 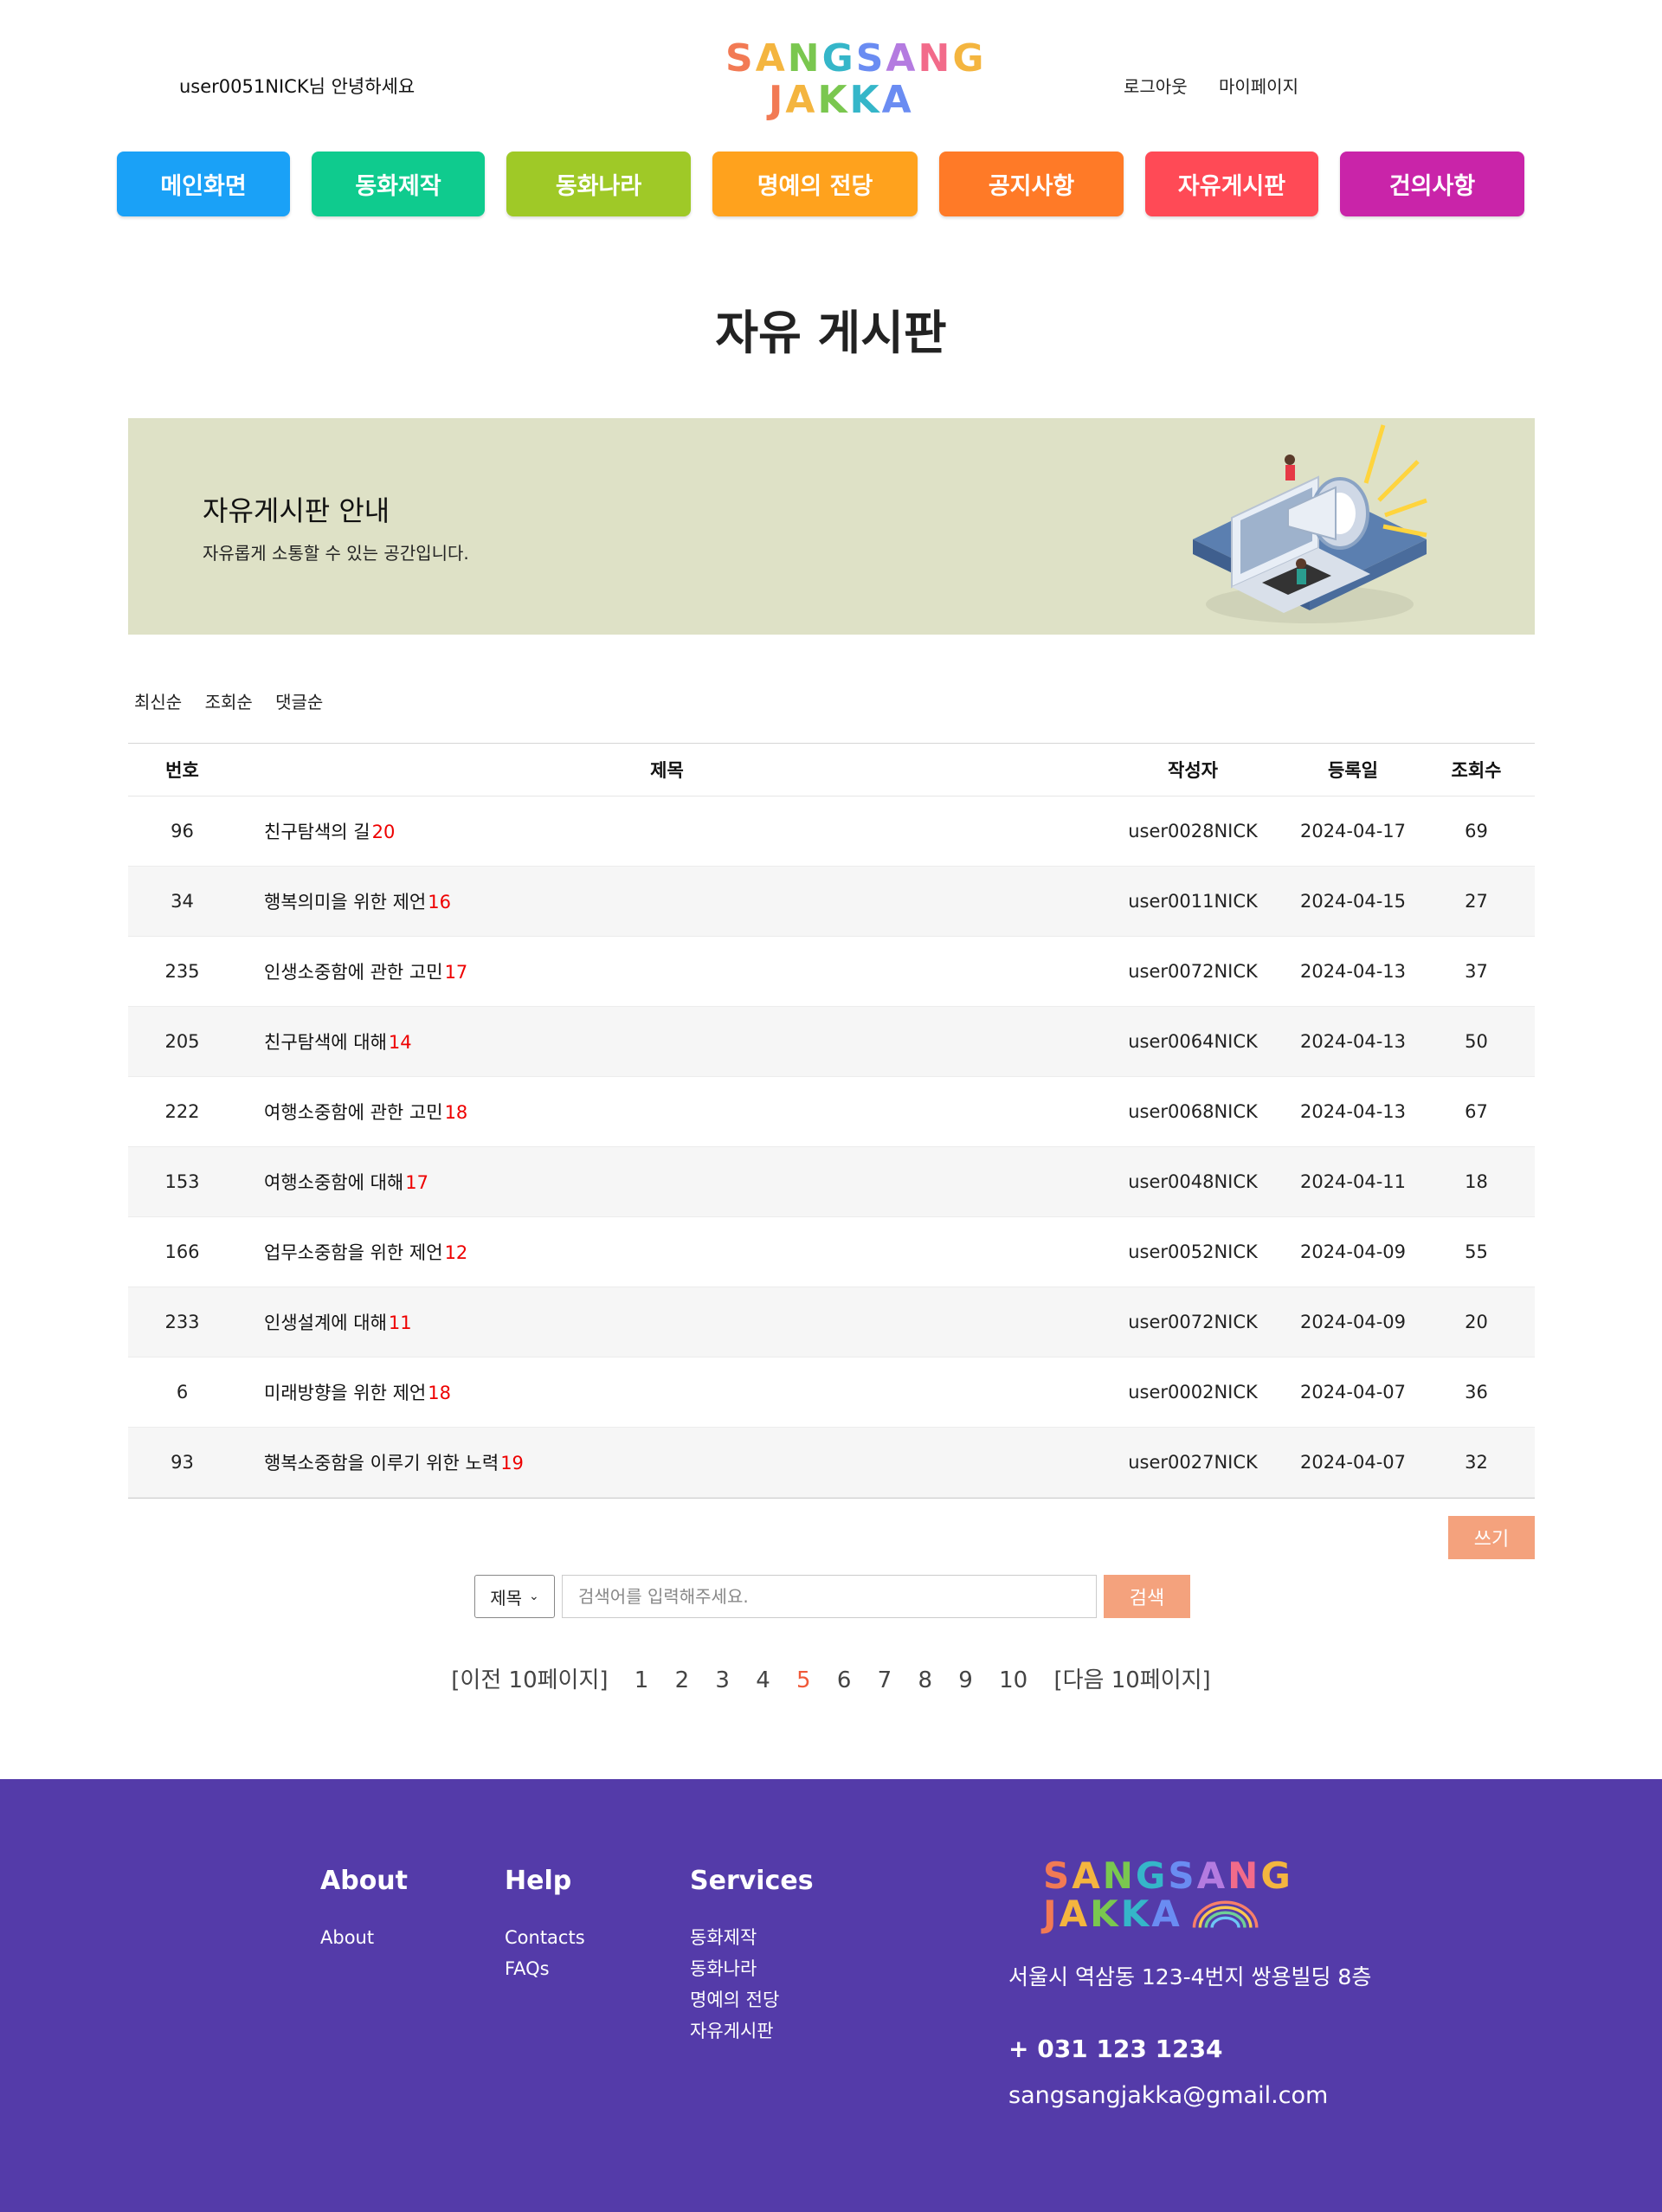 I want to click on post-title-link: 친구탐색에 대해, so click(x=325, y=1042).